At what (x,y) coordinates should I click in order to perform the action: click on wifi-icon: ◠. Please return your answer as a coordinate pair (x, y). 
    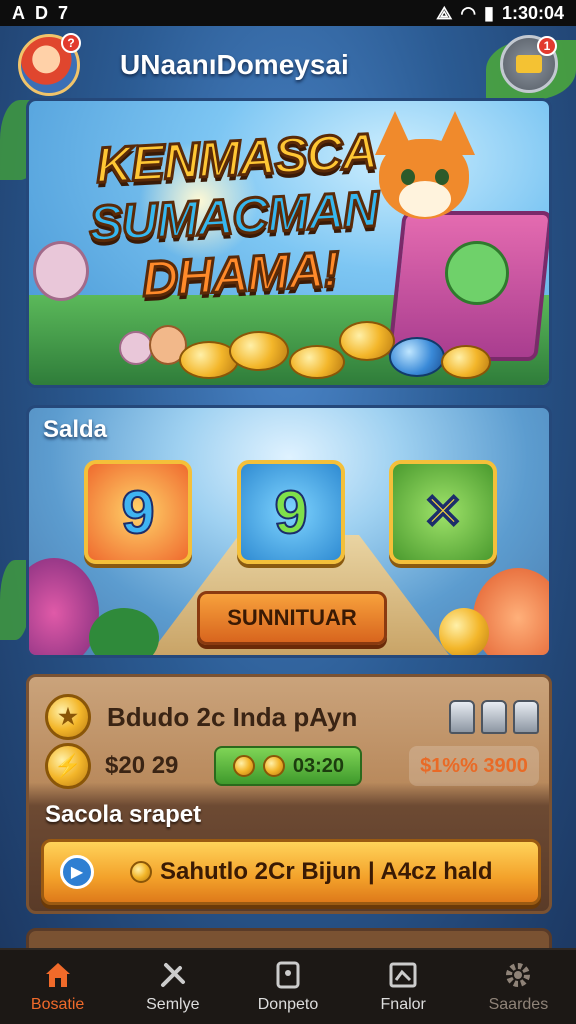
    Looking at the image, I should click on (468, 12).